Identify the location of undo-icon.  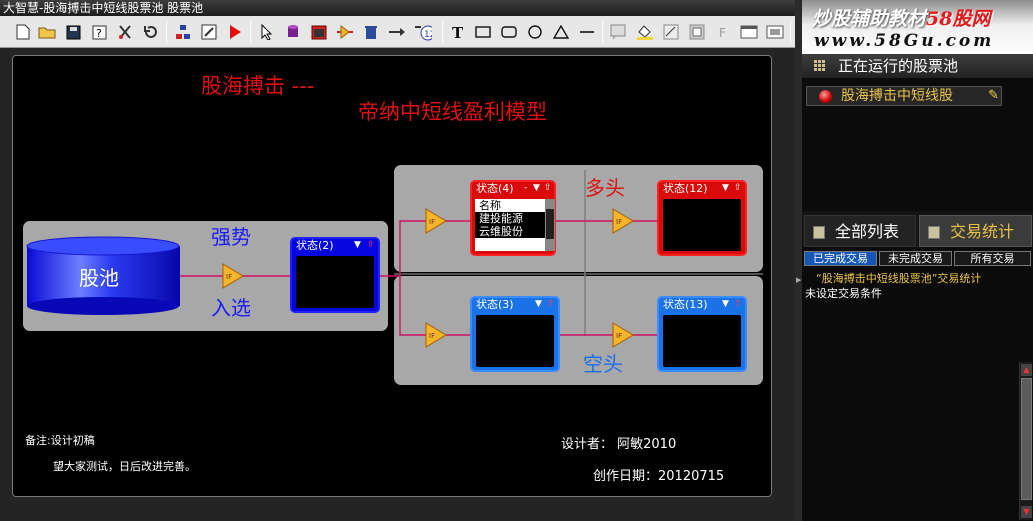
(151, 32).